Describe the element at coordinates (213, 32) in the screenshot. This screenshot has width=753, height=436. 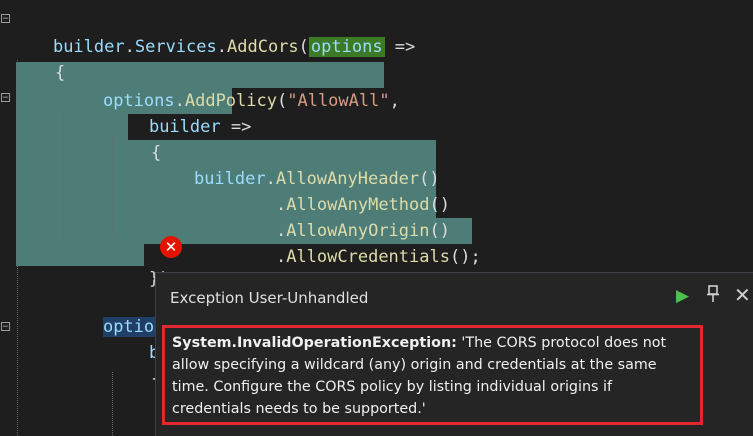
I see `code-line-1: builder.Services.AddCors(options =>` at that location.